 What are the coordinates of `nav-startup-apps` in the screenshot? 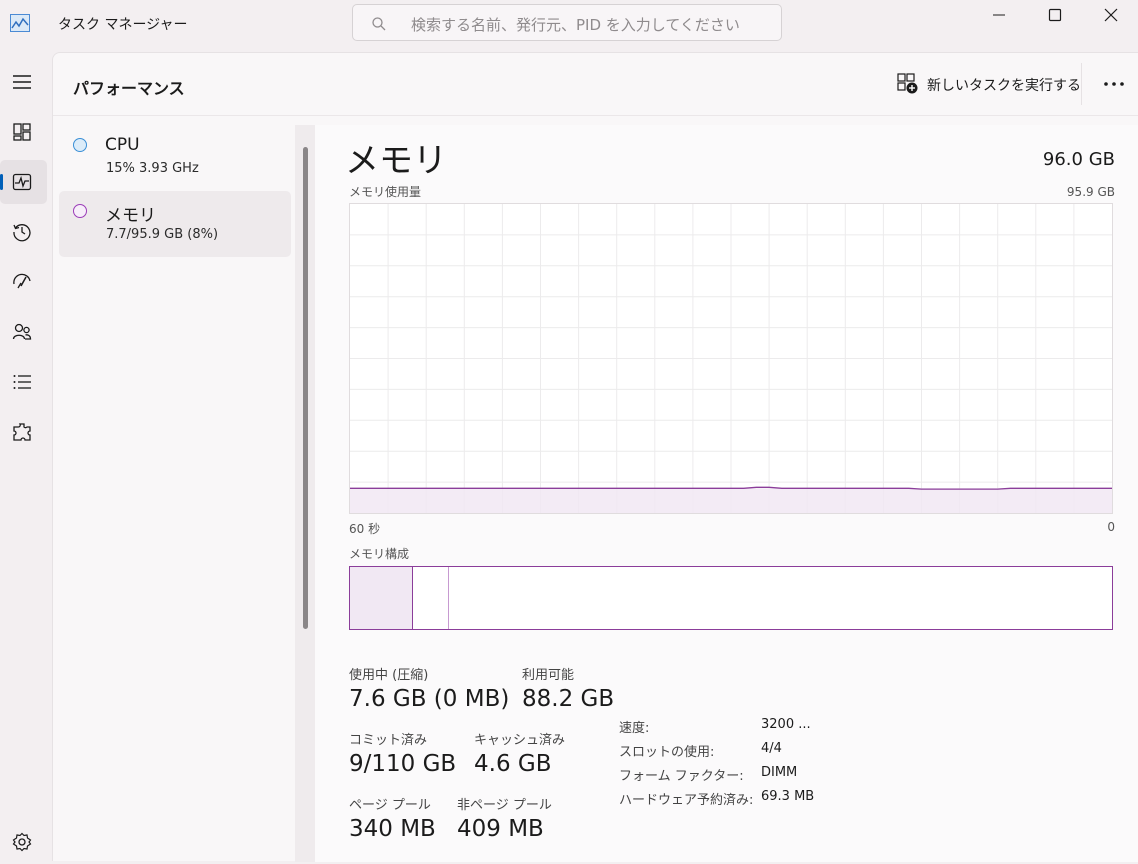 It's located at (23, 282).